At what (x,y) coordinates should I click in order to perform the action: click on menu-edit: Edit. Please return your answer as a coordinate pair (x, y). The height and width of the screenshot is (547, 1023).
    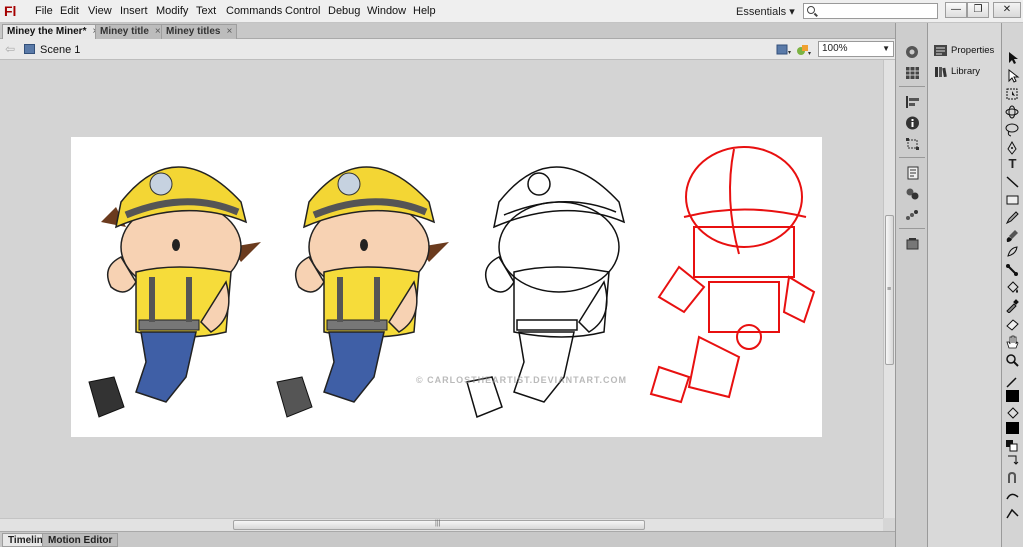
    Looking at the image, I should click on (69, 11).